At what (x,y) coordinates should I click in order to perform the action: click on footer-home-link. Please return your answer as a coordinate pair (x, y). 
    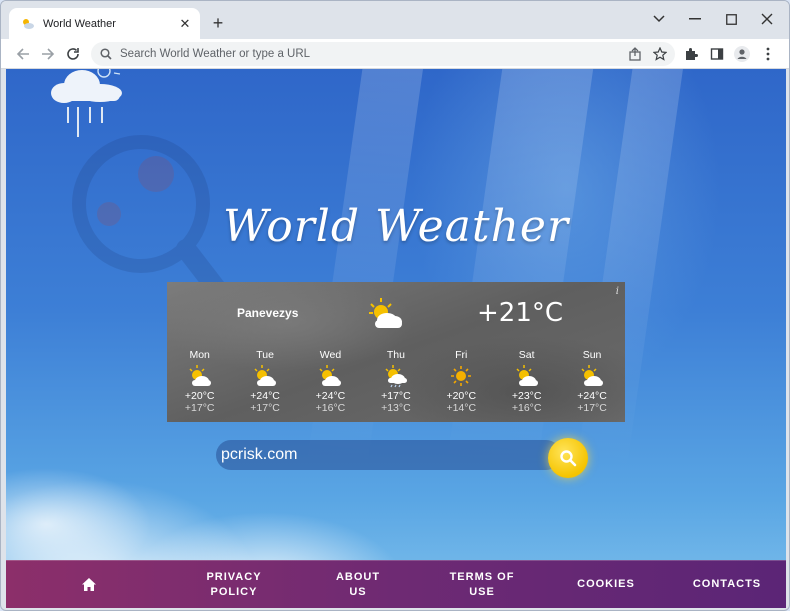
    Looking at the image, I should click on (89, 584).